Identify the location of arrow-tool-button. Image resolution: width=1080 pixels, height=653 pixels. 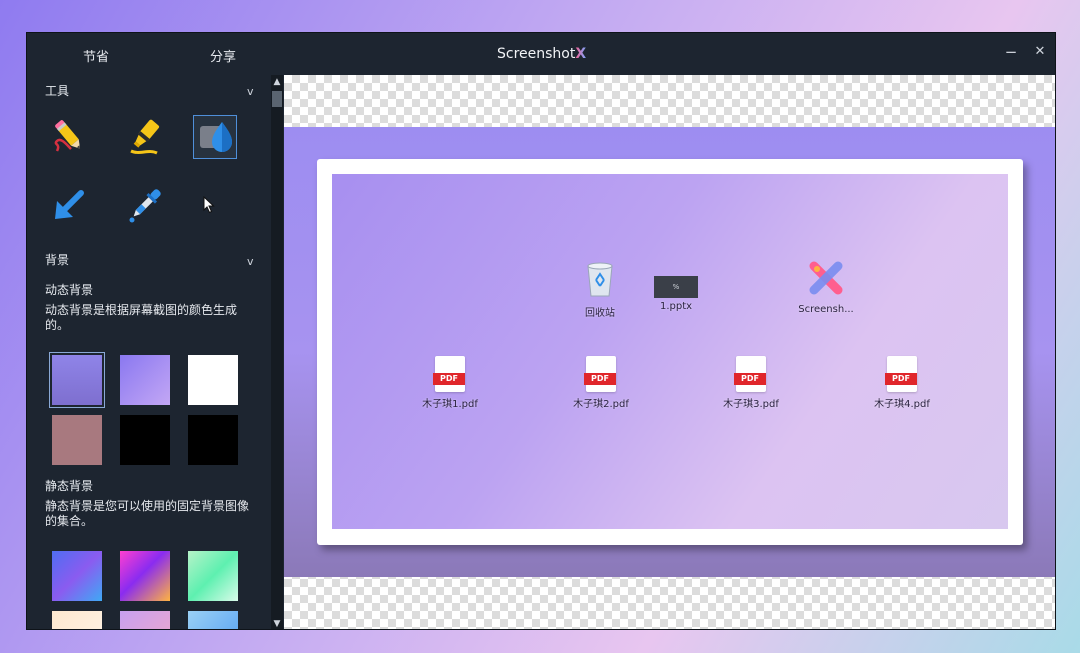
(69, 205).